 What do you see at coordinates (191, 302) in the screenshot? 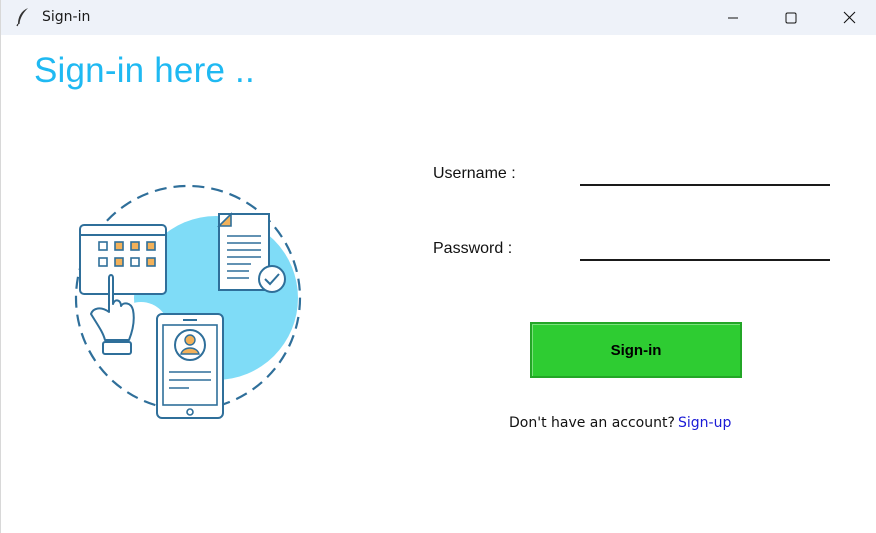
I see `online-registration-illustration` at bounding box center [191, 302].